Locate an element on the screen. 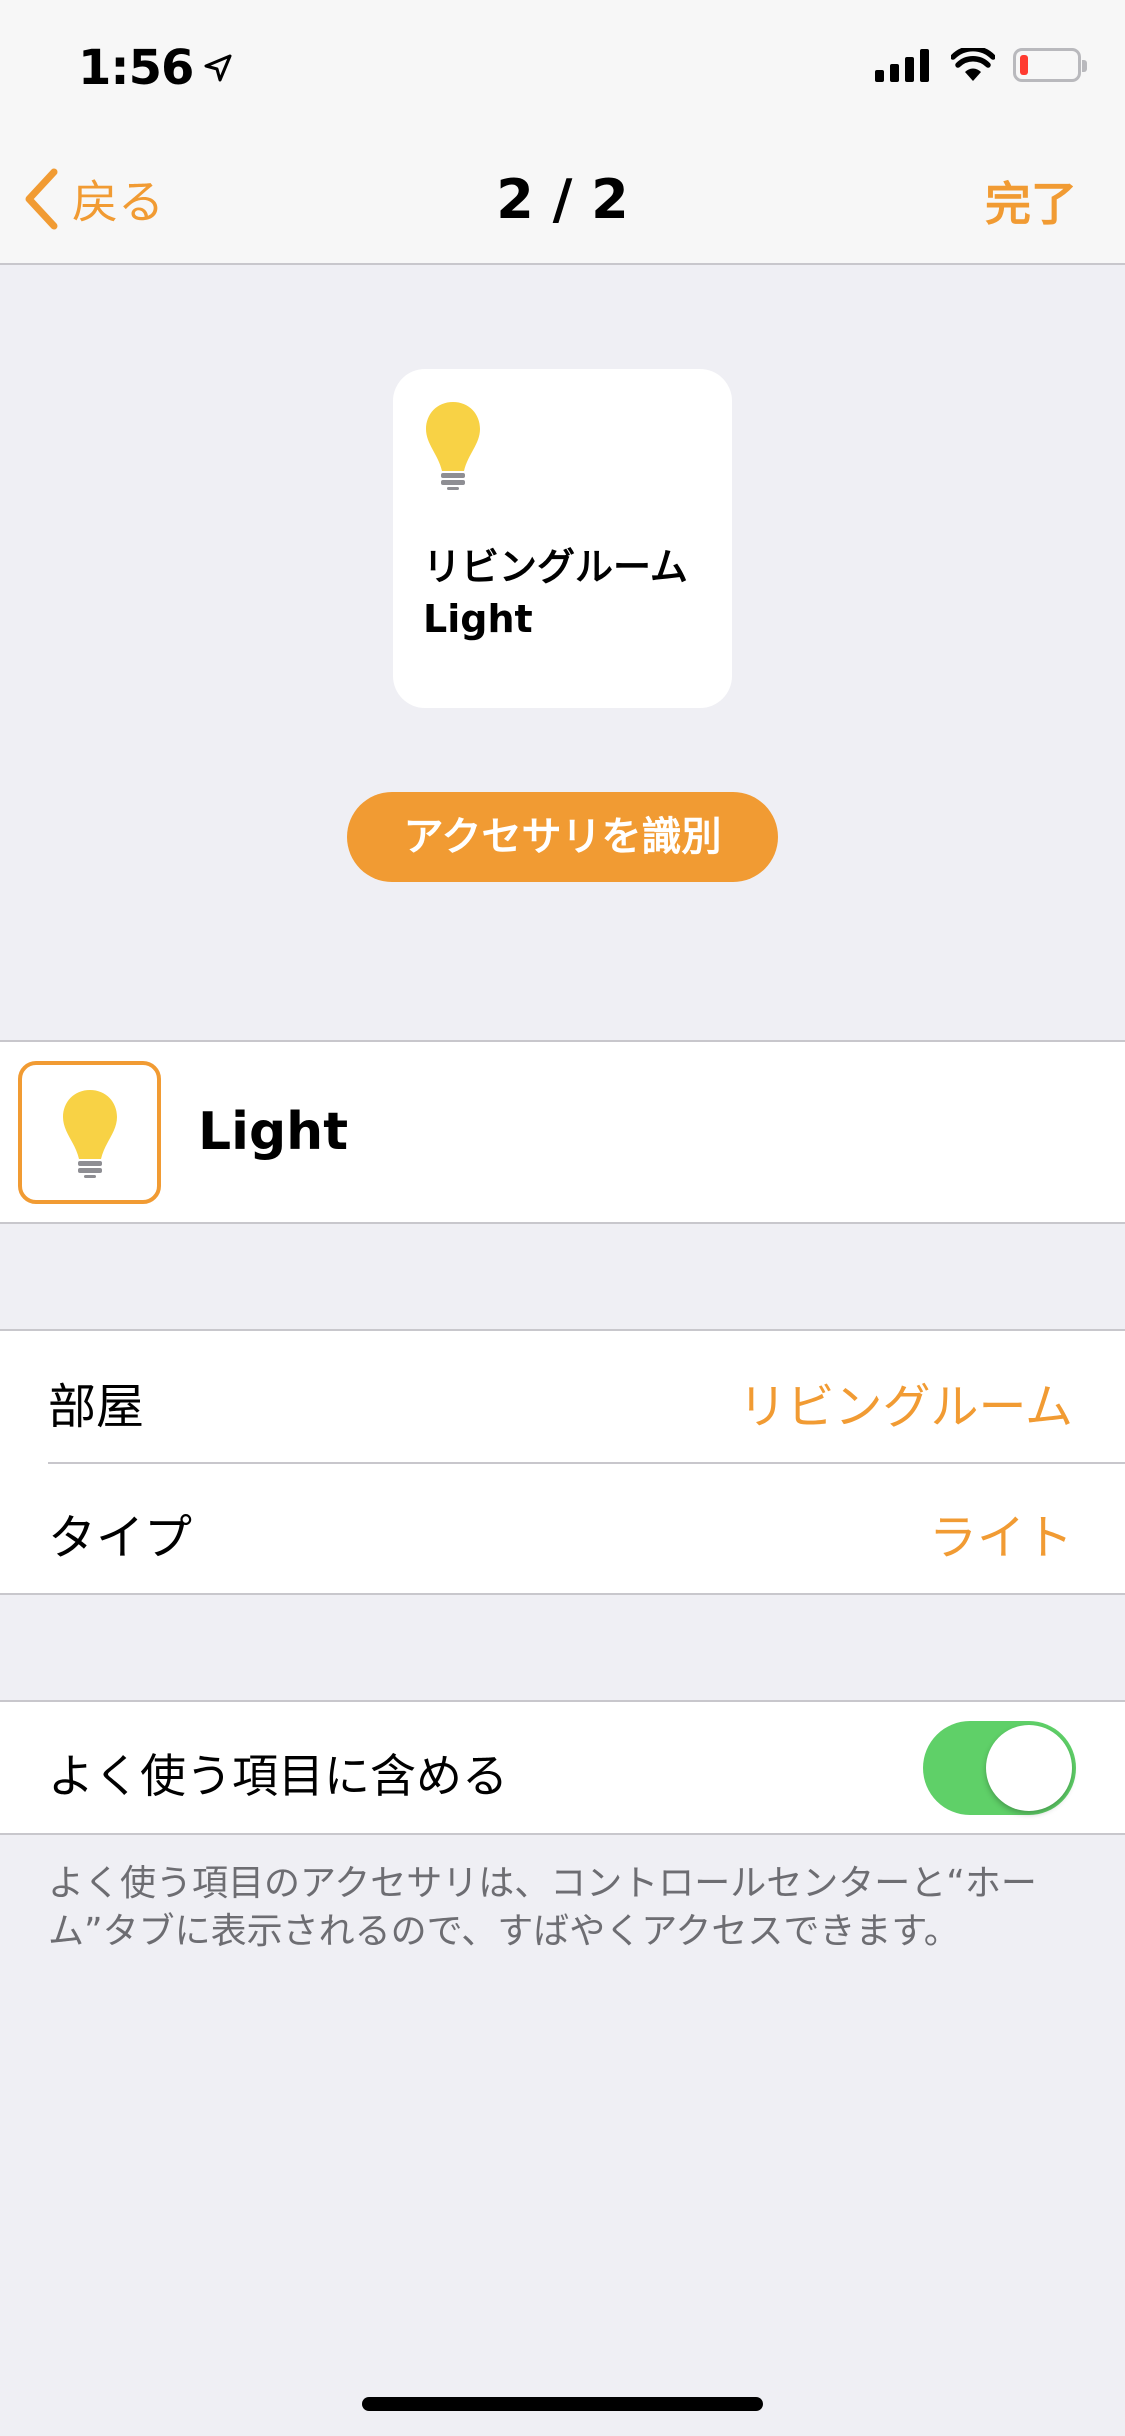 The width and height of the screenshot is (1125, 2436). home-indicator is located at coordinates (562, 2404).